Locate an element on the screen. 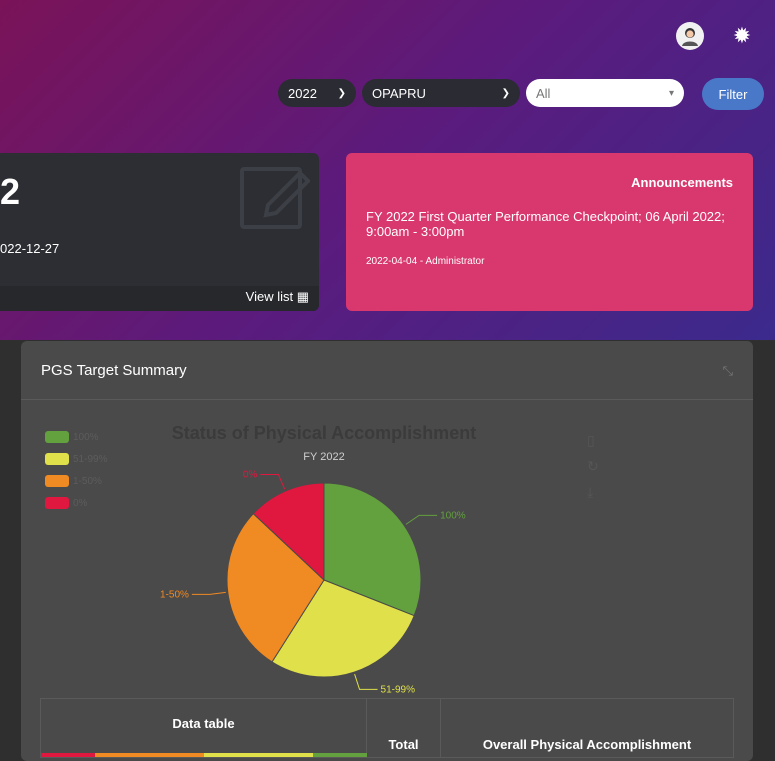  caret-down-icon: ▾ is located at coordinates (671, 93).